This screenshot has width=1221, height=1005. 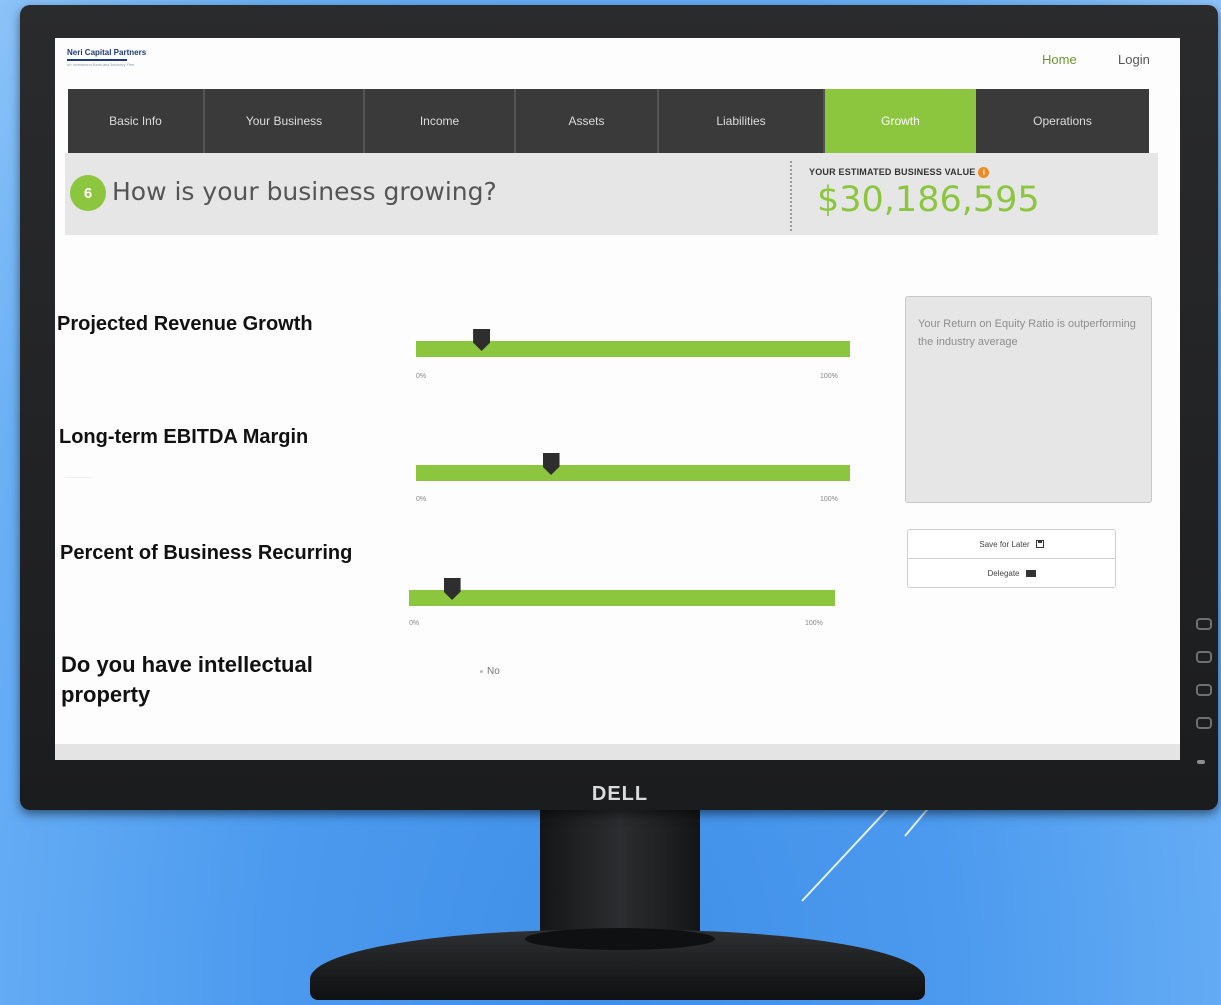 I want to click on monitor-brand-logo: DELL, so click(x=620, y=794).